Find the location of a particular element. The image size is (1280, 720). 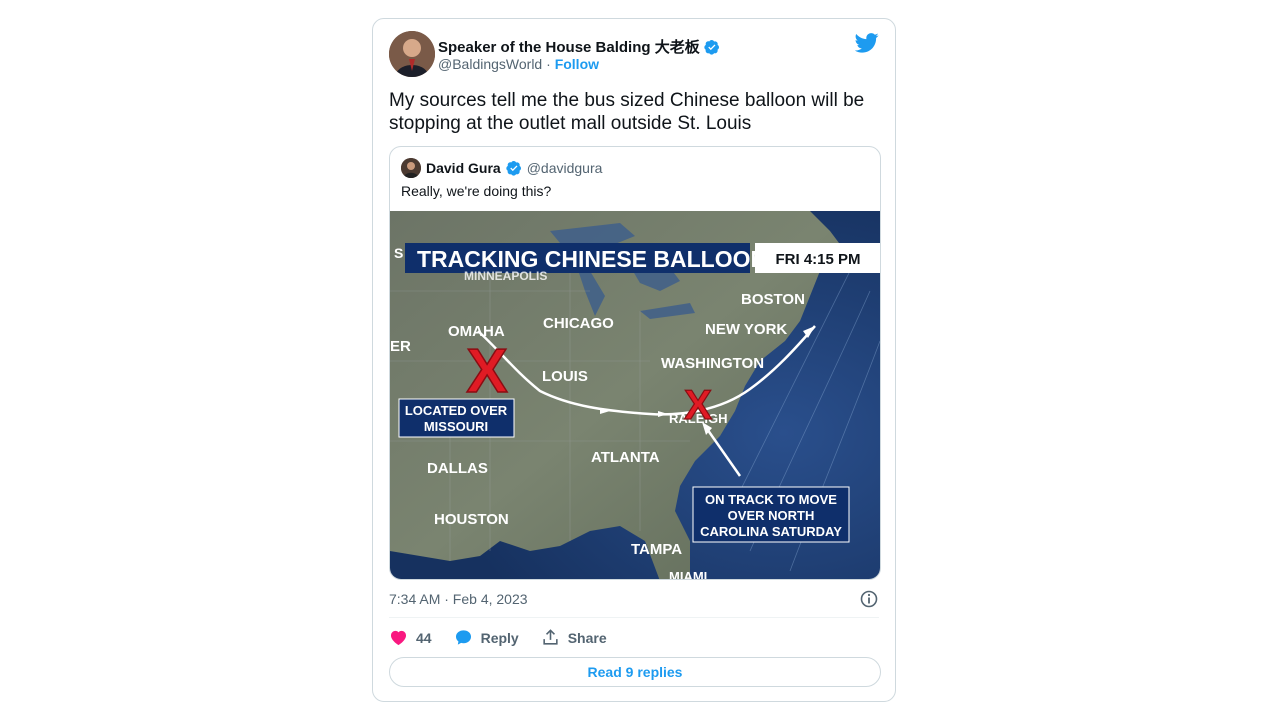

missouri-label-line1: LOCATED OVER is located at coordinates (456, 410).